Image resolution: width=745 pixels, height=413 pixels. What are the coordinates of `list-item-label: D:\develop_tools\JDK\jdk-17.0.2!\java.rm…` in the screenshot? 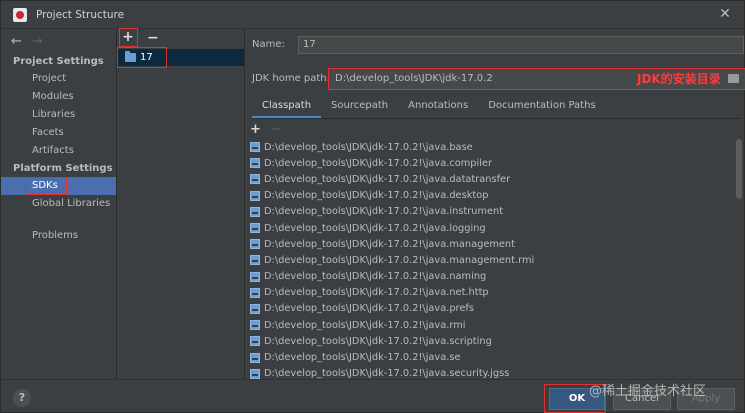 It's located at (365, 325).